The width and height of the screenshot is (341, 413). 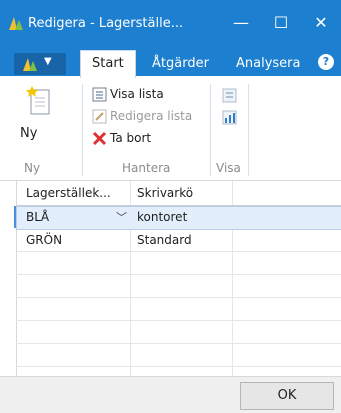 I want to click on visa-lista-button: Visa lista, so click(x=152, y=95).